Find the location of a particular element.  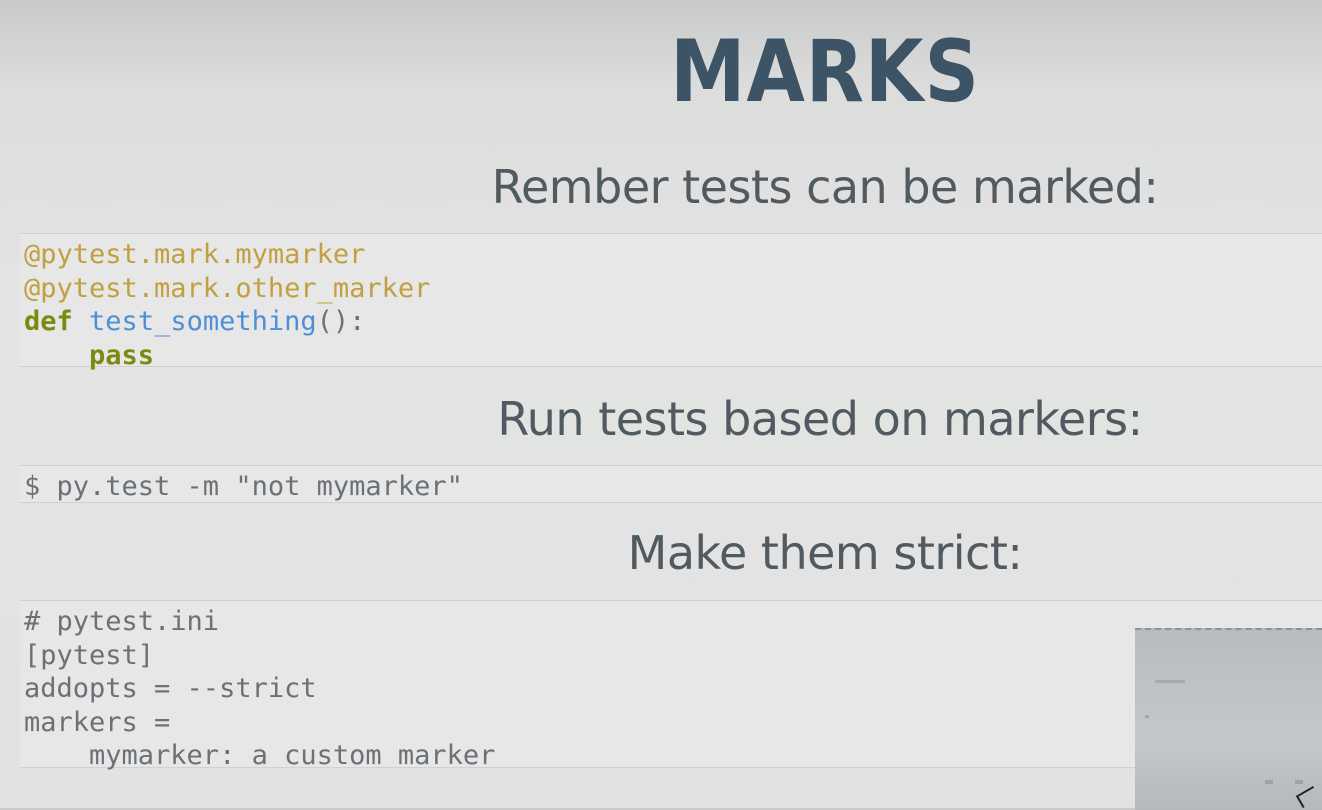

keyword-pass: pass is located at coordinates (122, 355).